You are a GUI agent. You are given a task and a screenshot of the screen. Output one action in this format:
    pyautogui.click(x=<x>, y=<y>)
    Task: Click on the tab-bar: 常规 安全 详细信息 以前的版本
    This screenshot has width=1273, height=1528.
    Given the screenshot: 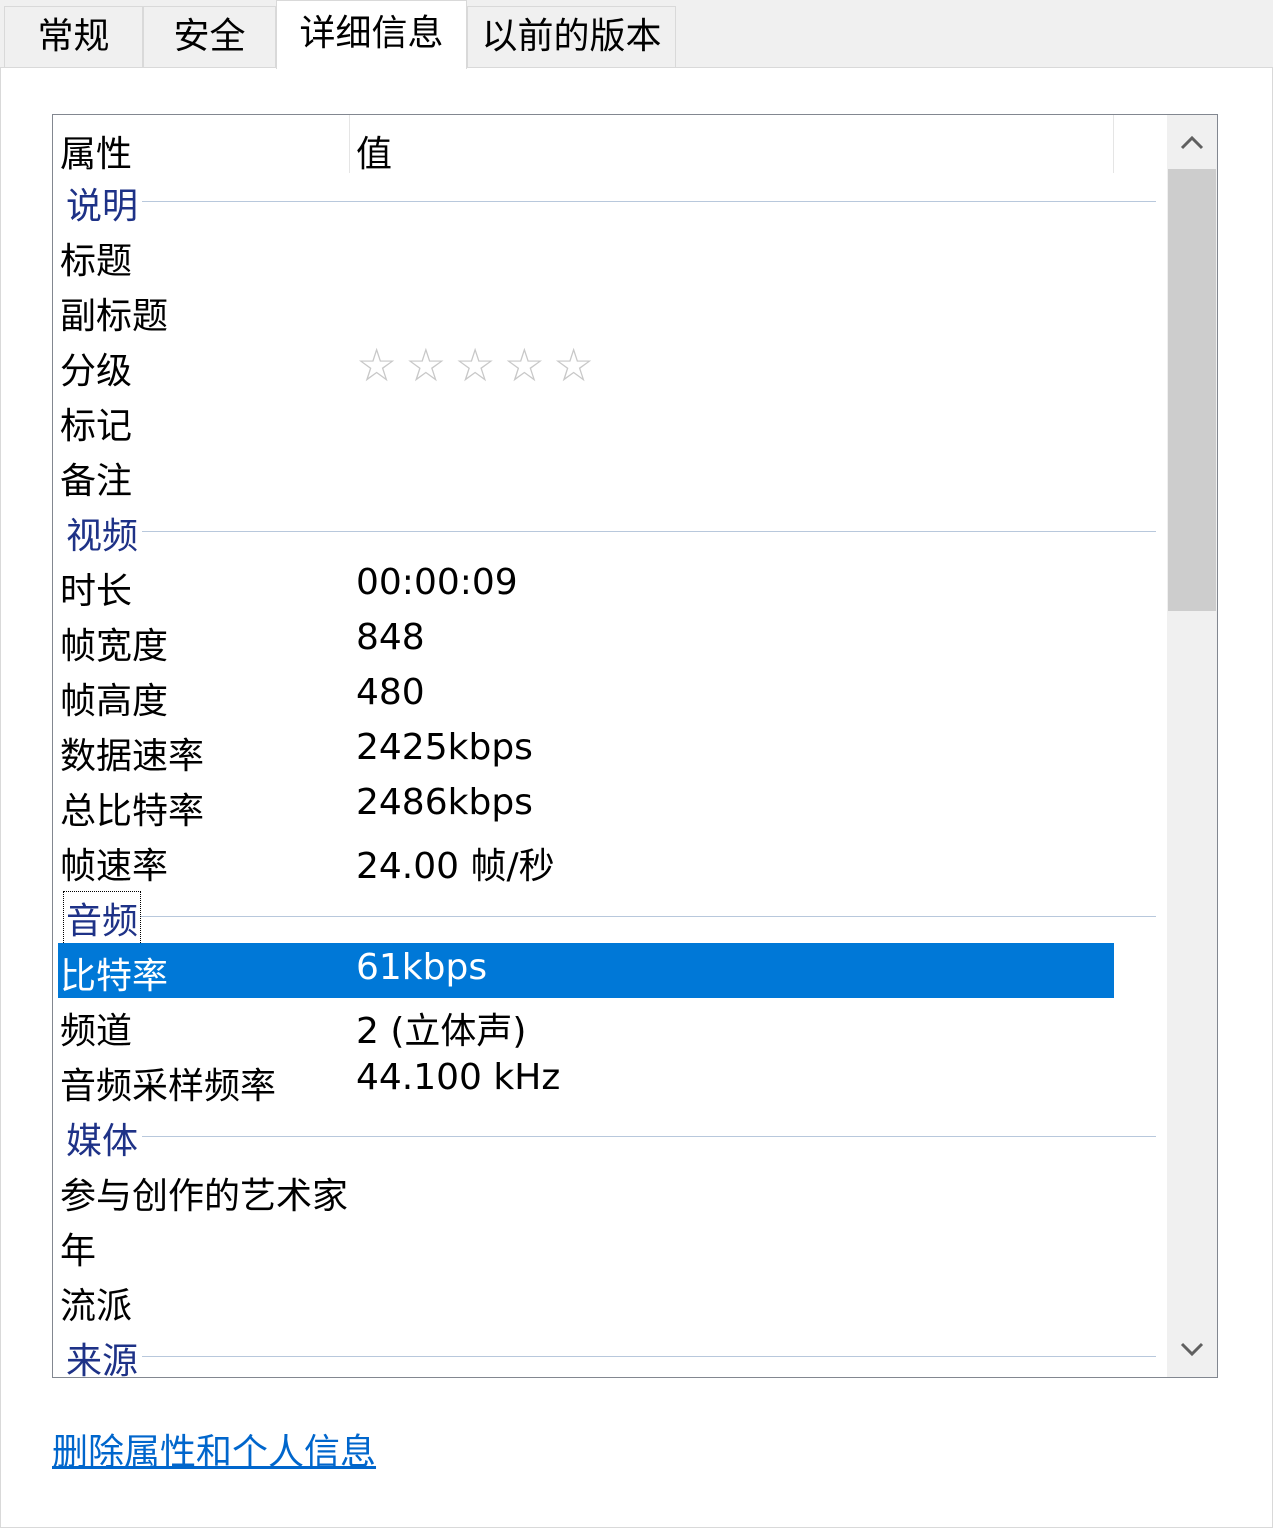 What is the action you would take?
    pyautogui.click(x=636, y=34)
    